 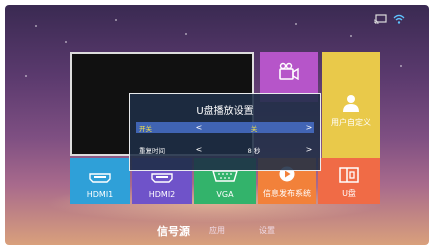 What do you see at coordinates (152, 150) in the screenshot?
I see `setting-label: 重复时间` at bounding box center [152, 150].